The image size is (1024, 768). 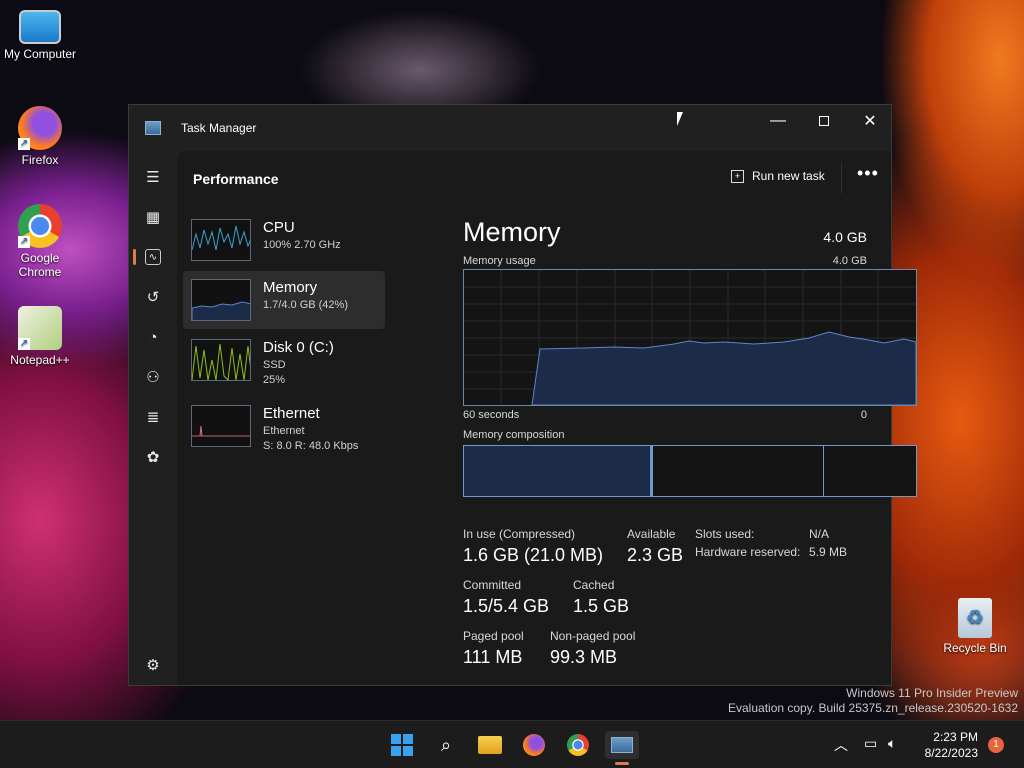 What do you see at coordinates (584, 657) in the screenshot?
I see `non-paged-pool-value: 99.3 MB` at bounding box center [584, 657].